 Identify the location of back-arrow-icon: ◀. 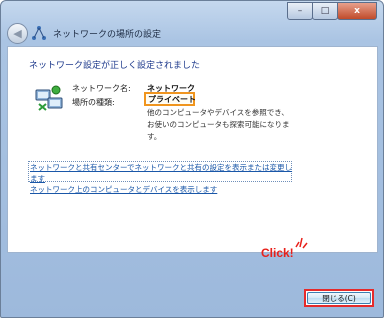
(17, 33).